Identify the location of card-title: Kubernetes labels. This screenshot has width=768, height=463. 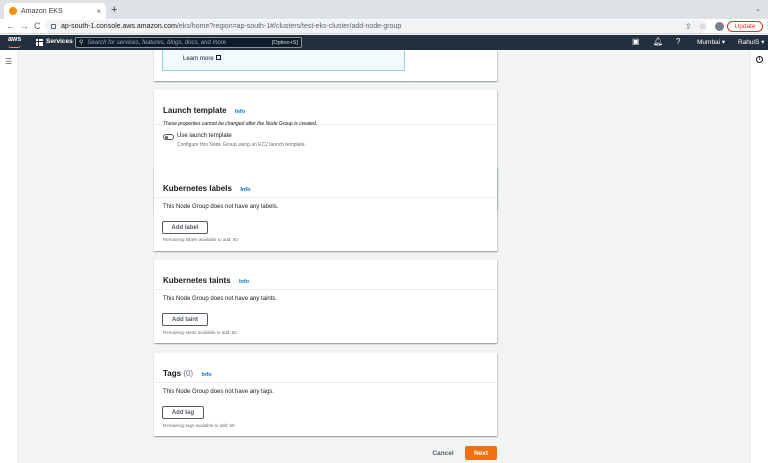
(197, 188).